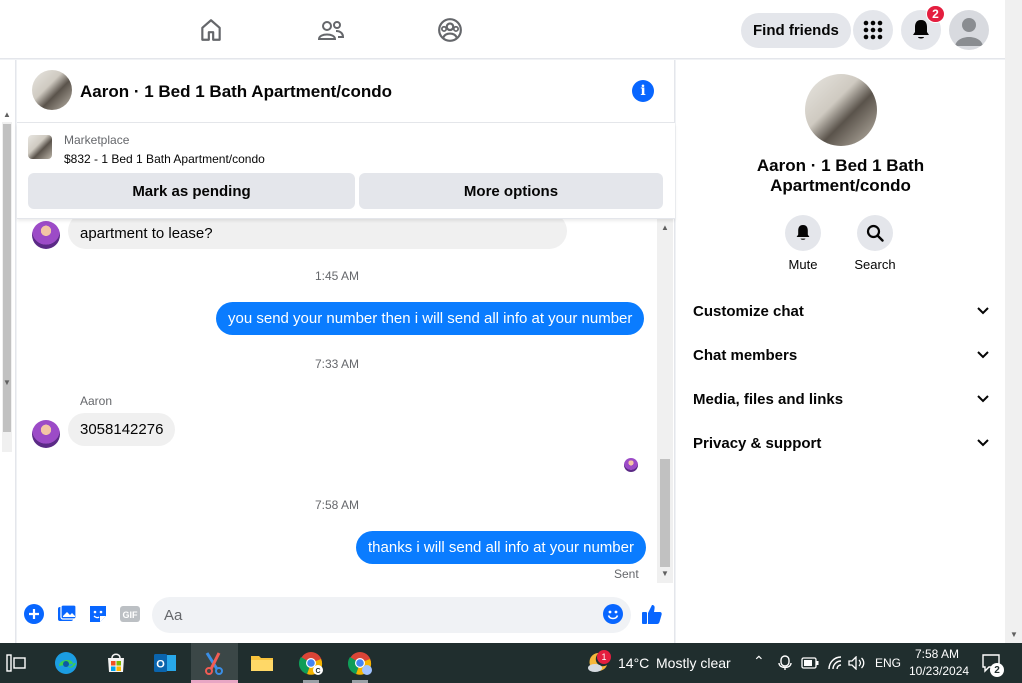 Image resolution: width=1022 pixels, height=683 pixels. I want to click on chat-title: Aaron · 1 Bed 1 Bath Apartment/condo, so click(236, 92).